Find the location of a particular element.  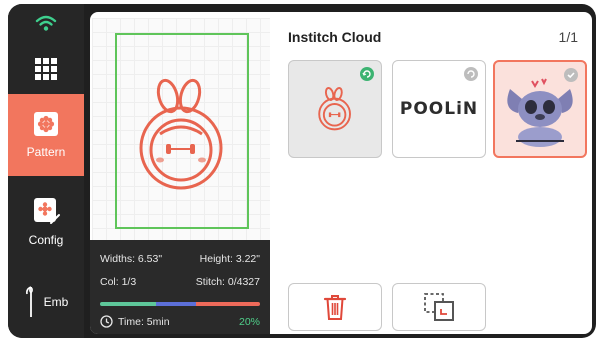

sidebar-item-emb: Emb is located at coordinates (46, 302).